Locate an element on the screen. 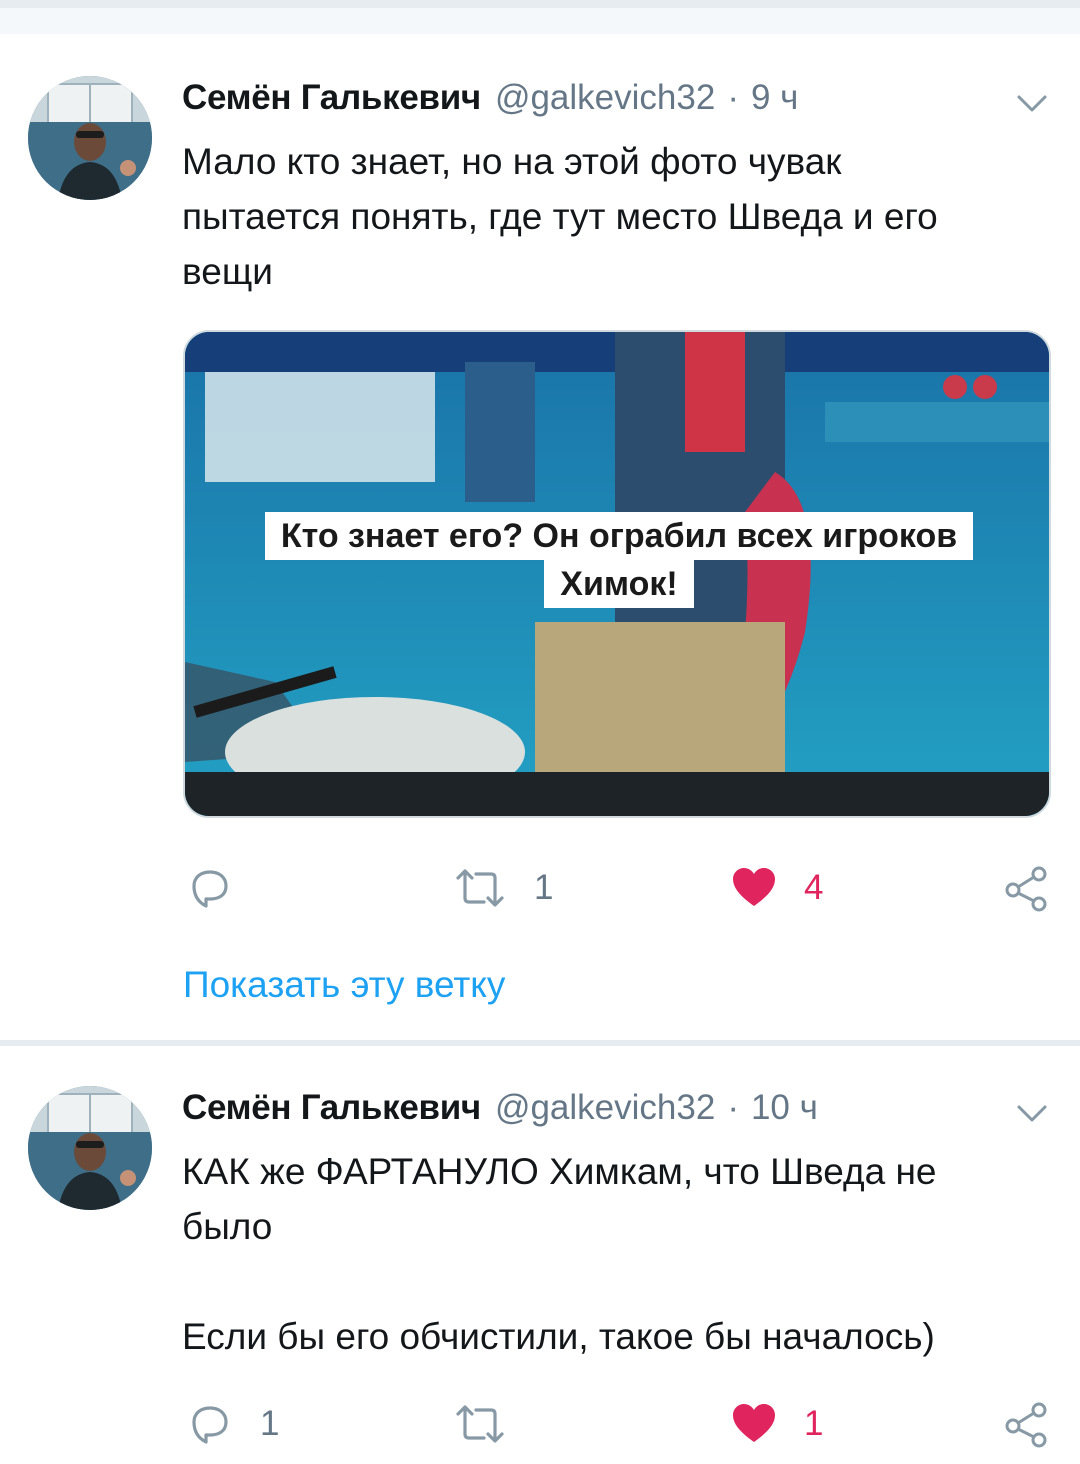 The width and height of the screenshot is (1080, 1464). retweet-button: 1 is located at coordinates (502, 888).